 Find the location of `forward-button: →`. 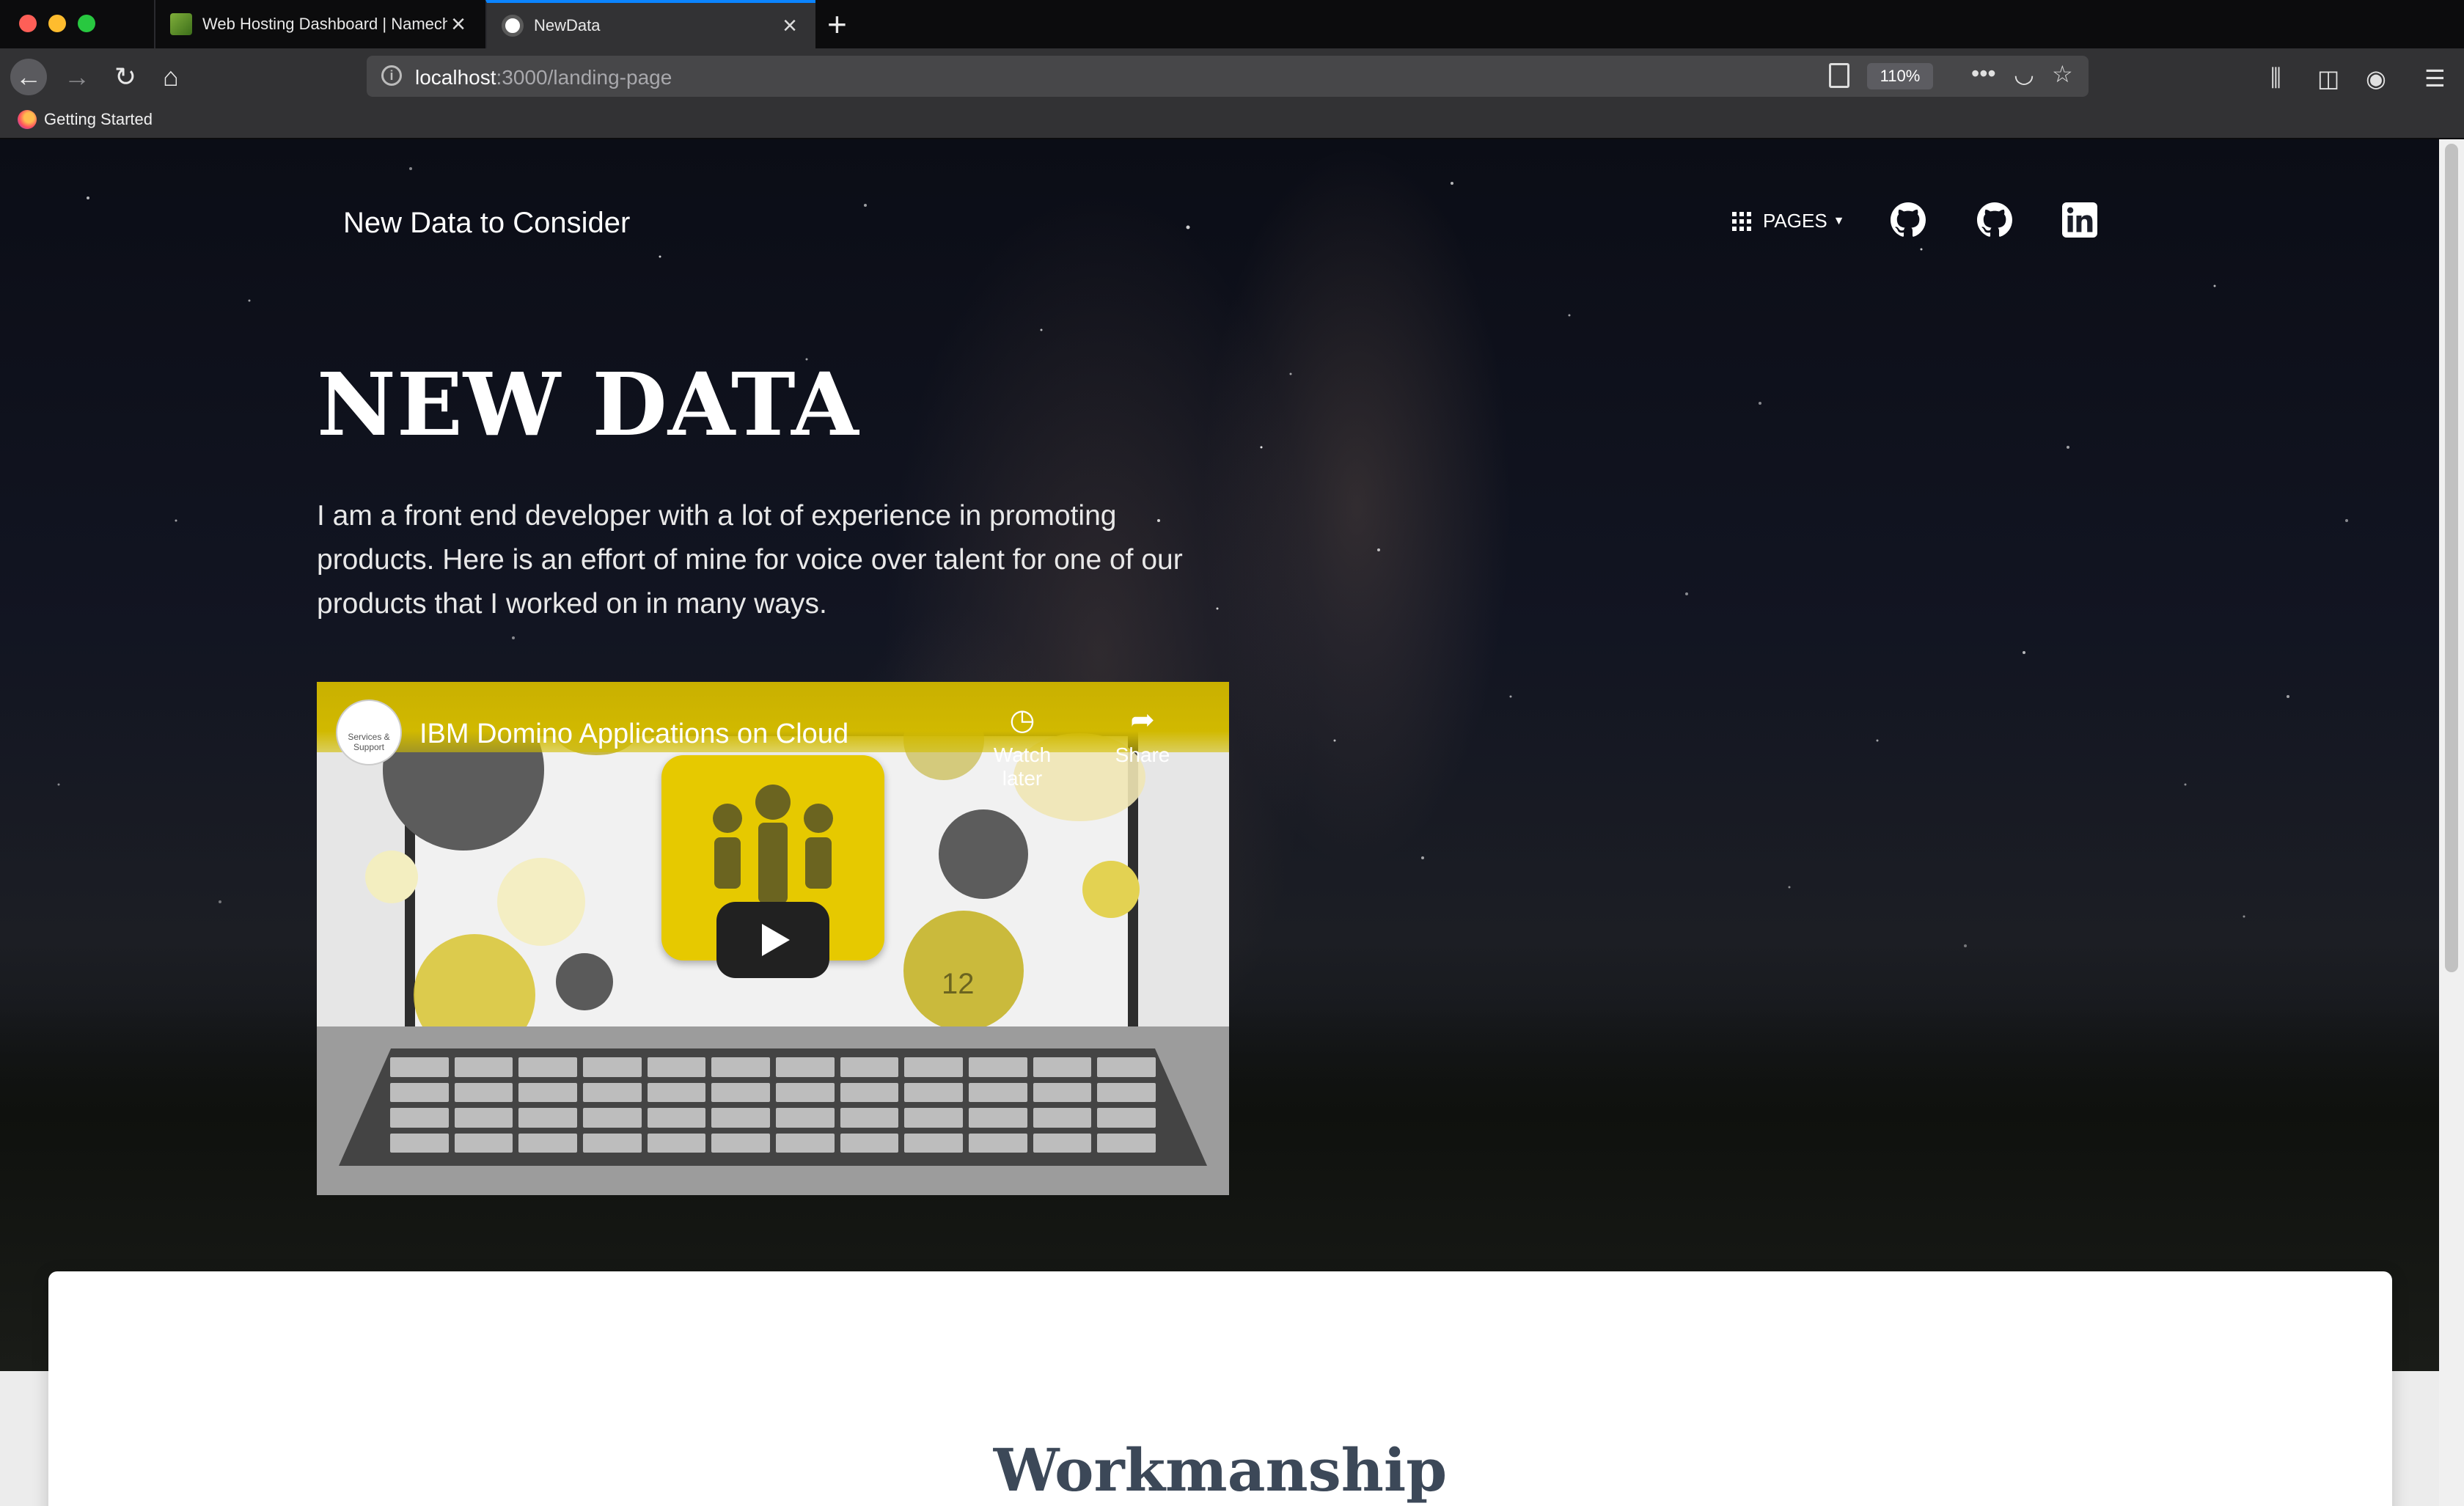

forward-button: → is located at coordinates (77, 77).